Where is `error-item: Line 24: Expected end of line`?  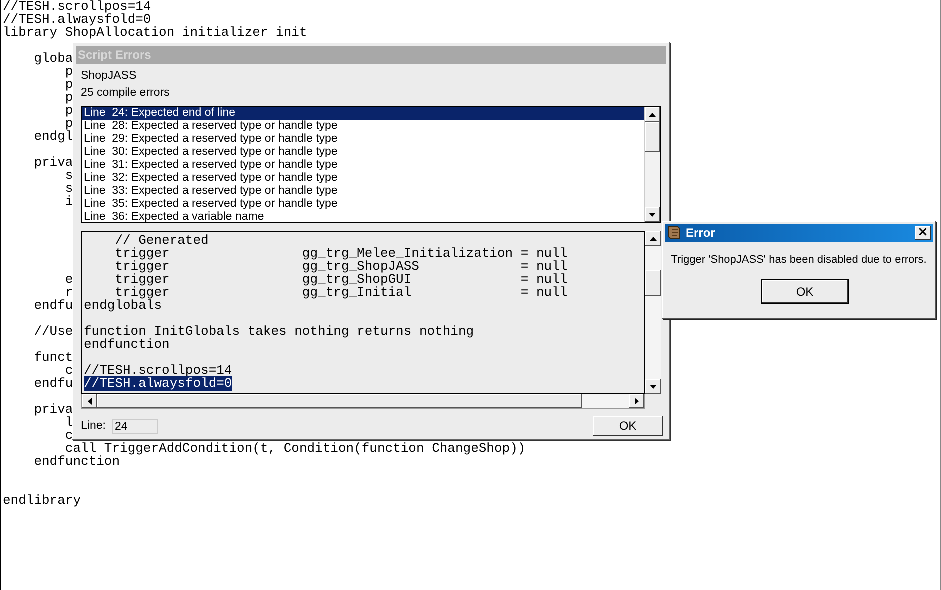
error-item: Line 24: Expected end of line is located at coordinates (363, 113).